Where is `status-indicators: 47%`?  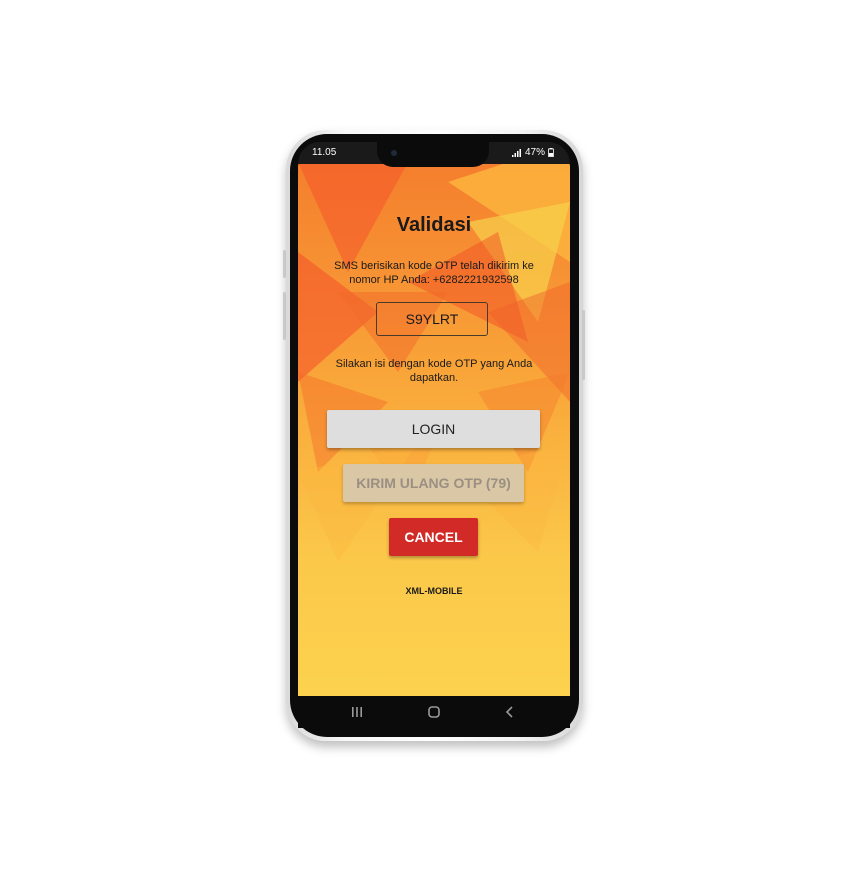
status-indicators: 47% is located at coordinates (532, 152).